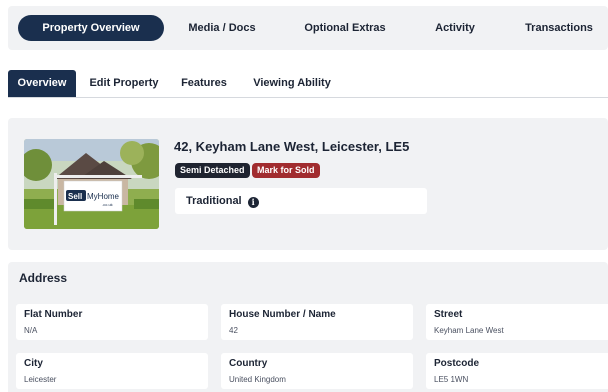 The width and height of the screenshot is (608, 392). What do you see at coordinates (214, 201) in the screenshot?
I see `property-style-label: Traditional` at bounding box center [214, 201].